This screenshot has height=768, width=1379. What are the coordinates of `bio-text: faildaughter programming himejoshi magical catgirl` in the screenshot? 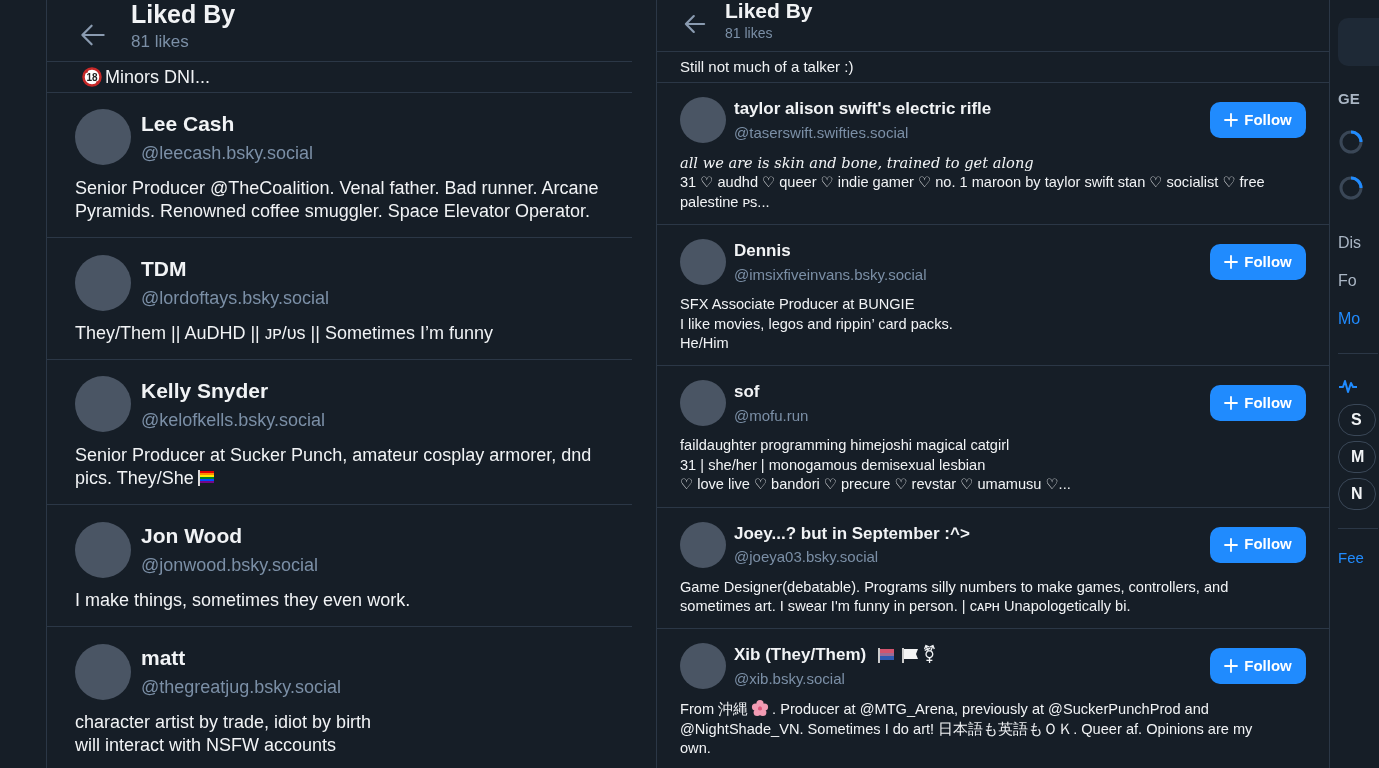 It's located at (845, 445).